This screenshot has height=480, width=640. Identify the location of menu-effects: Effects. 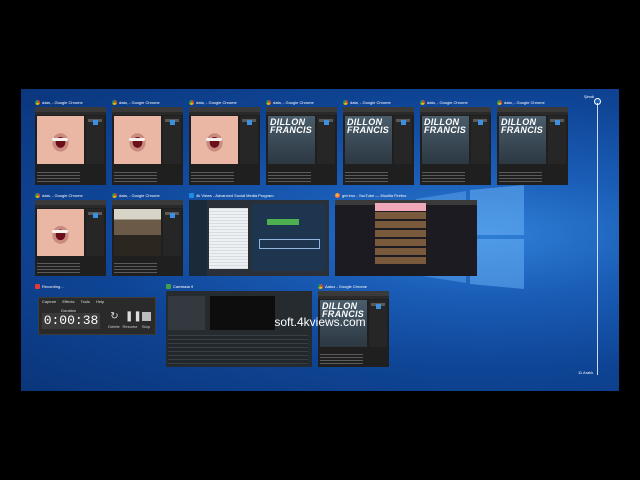
(68, 301).